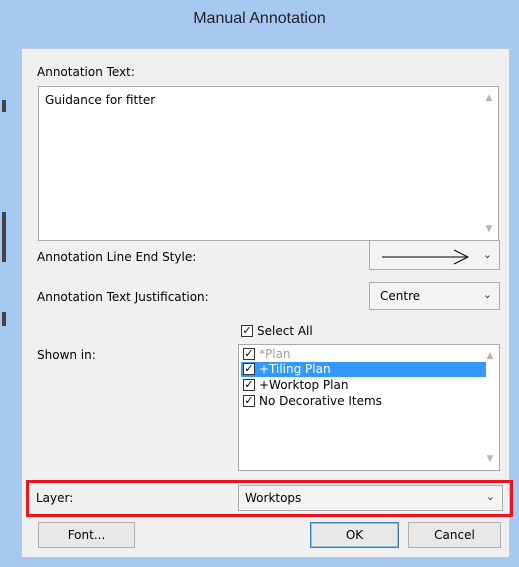 Image resolution: width=519 pixels, height=567 pixels. I want to click on dialog-title: Manual Annotation, so click(259, 18).